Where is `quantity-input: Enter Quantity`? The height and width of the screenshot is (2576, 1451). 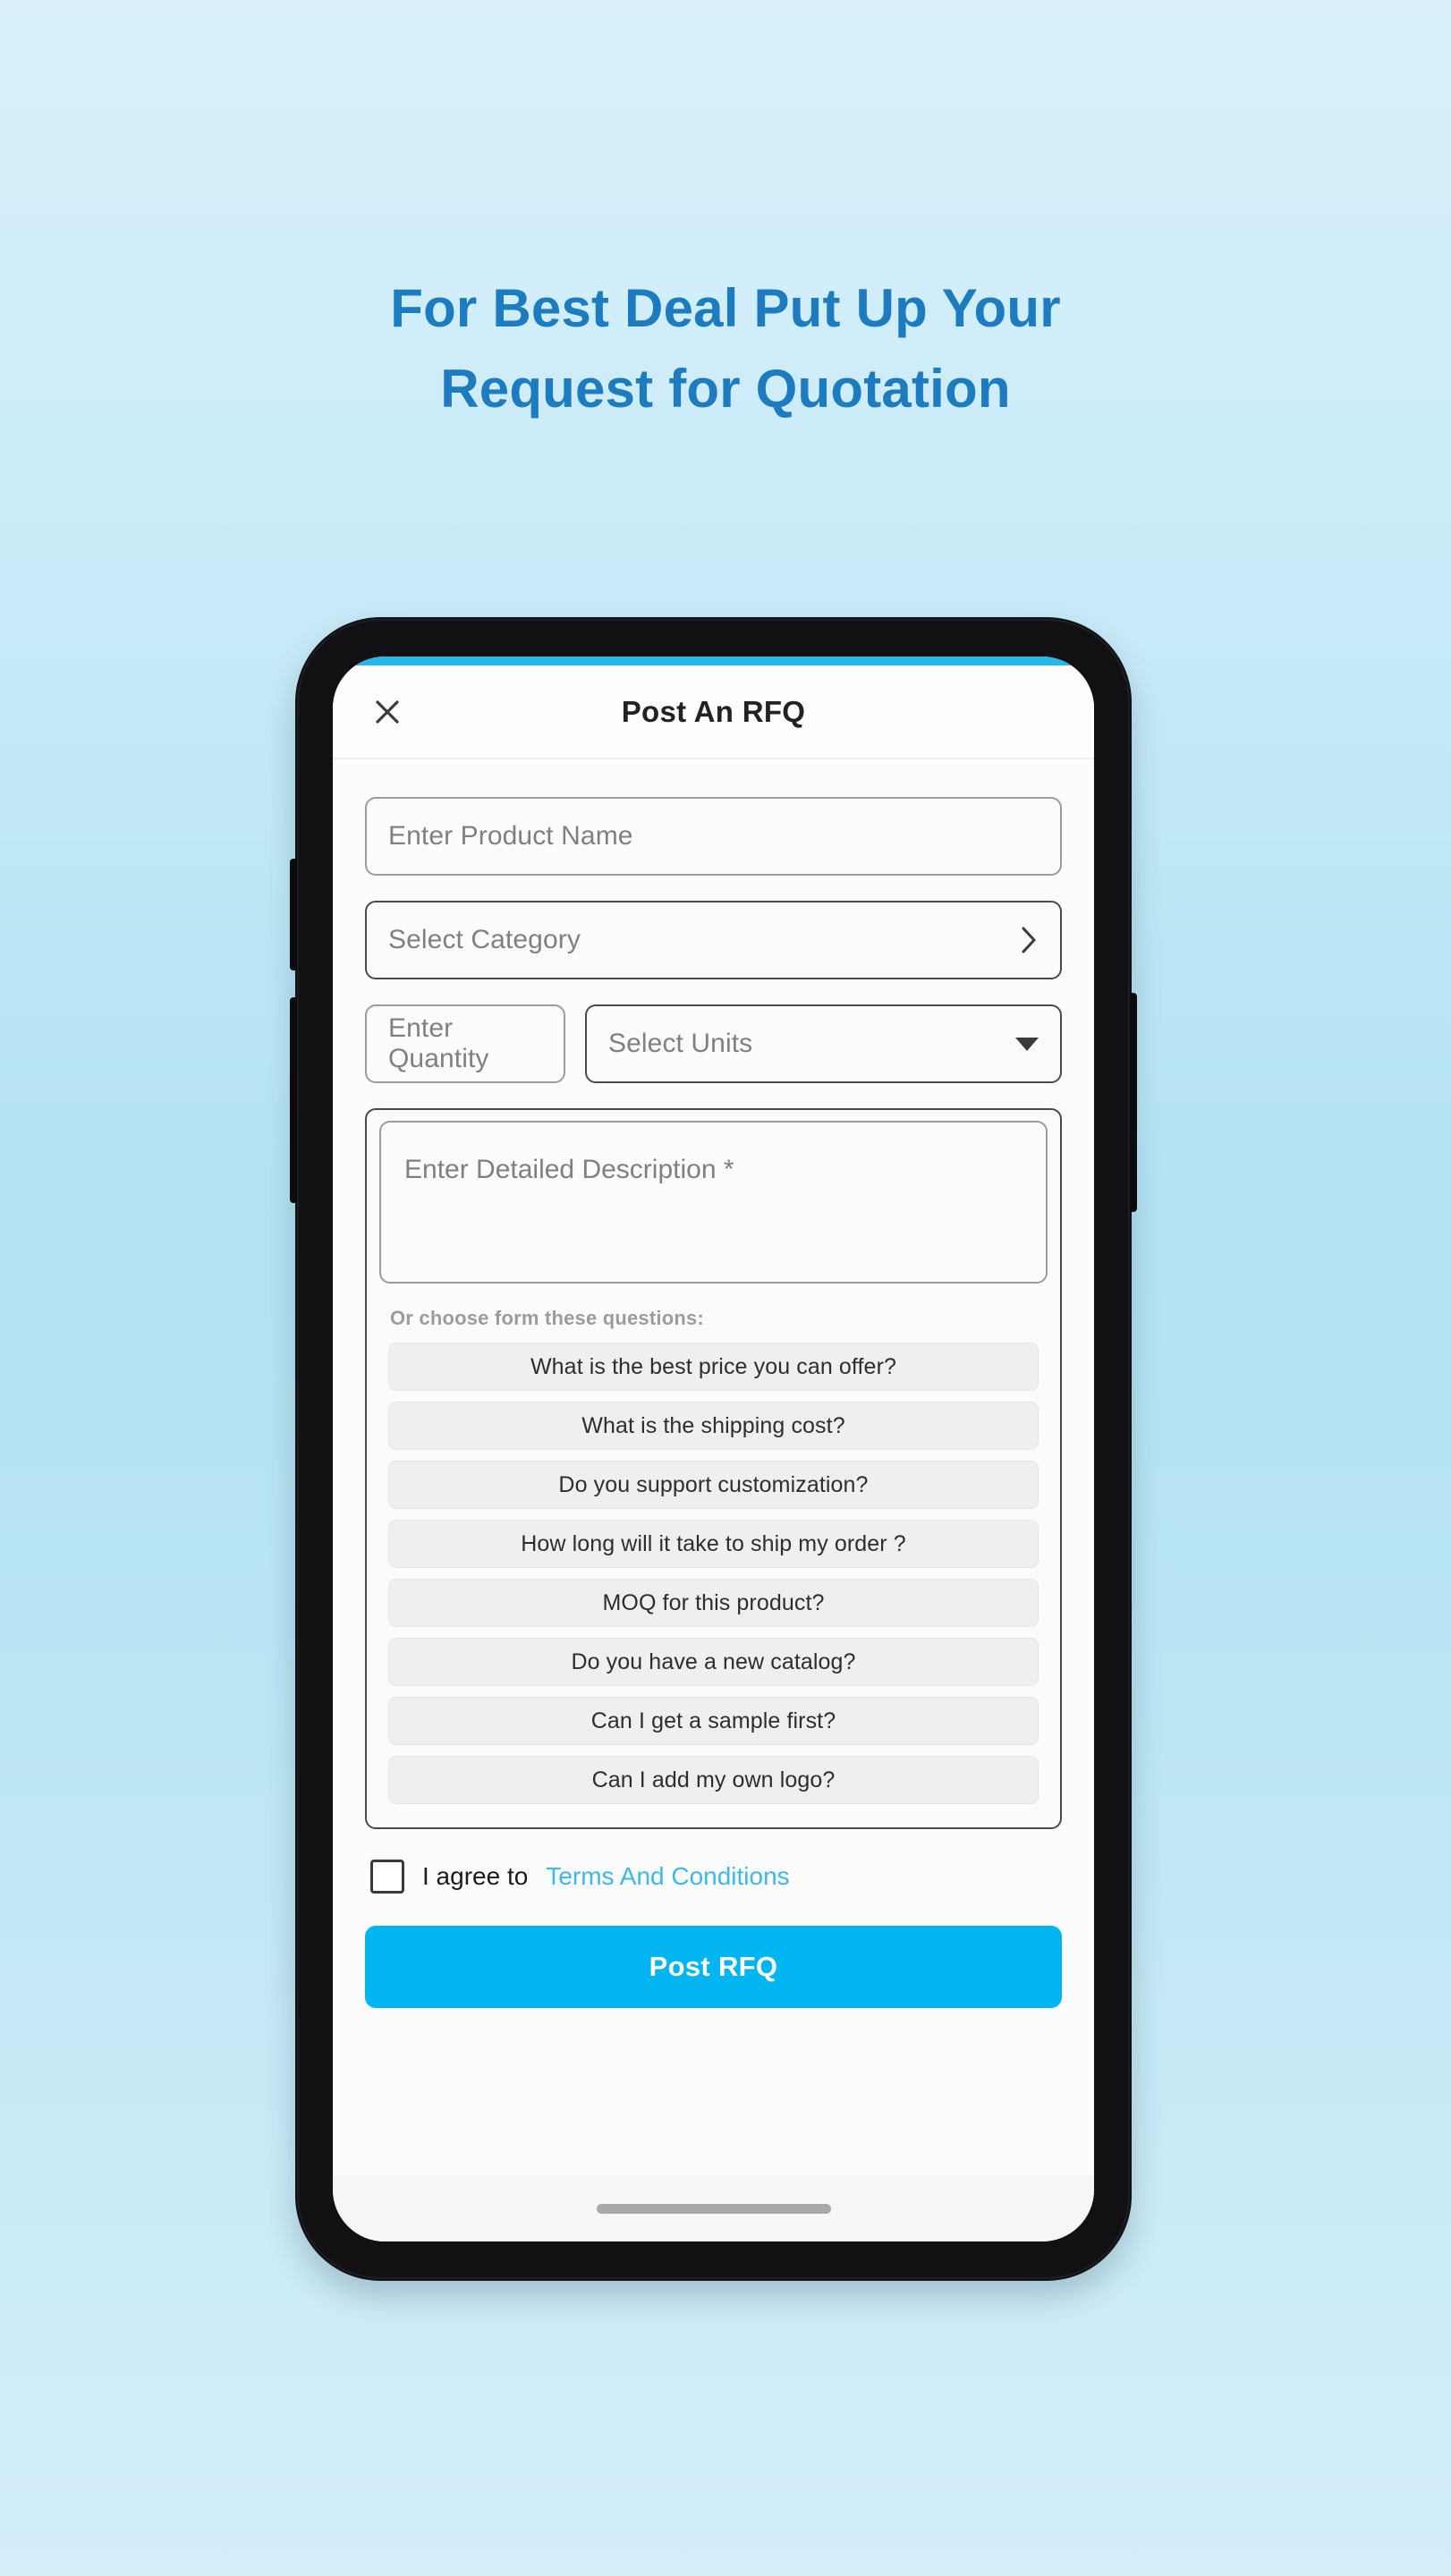 quantity-input: Enter Quantity is located at coordinates (465, 1043).